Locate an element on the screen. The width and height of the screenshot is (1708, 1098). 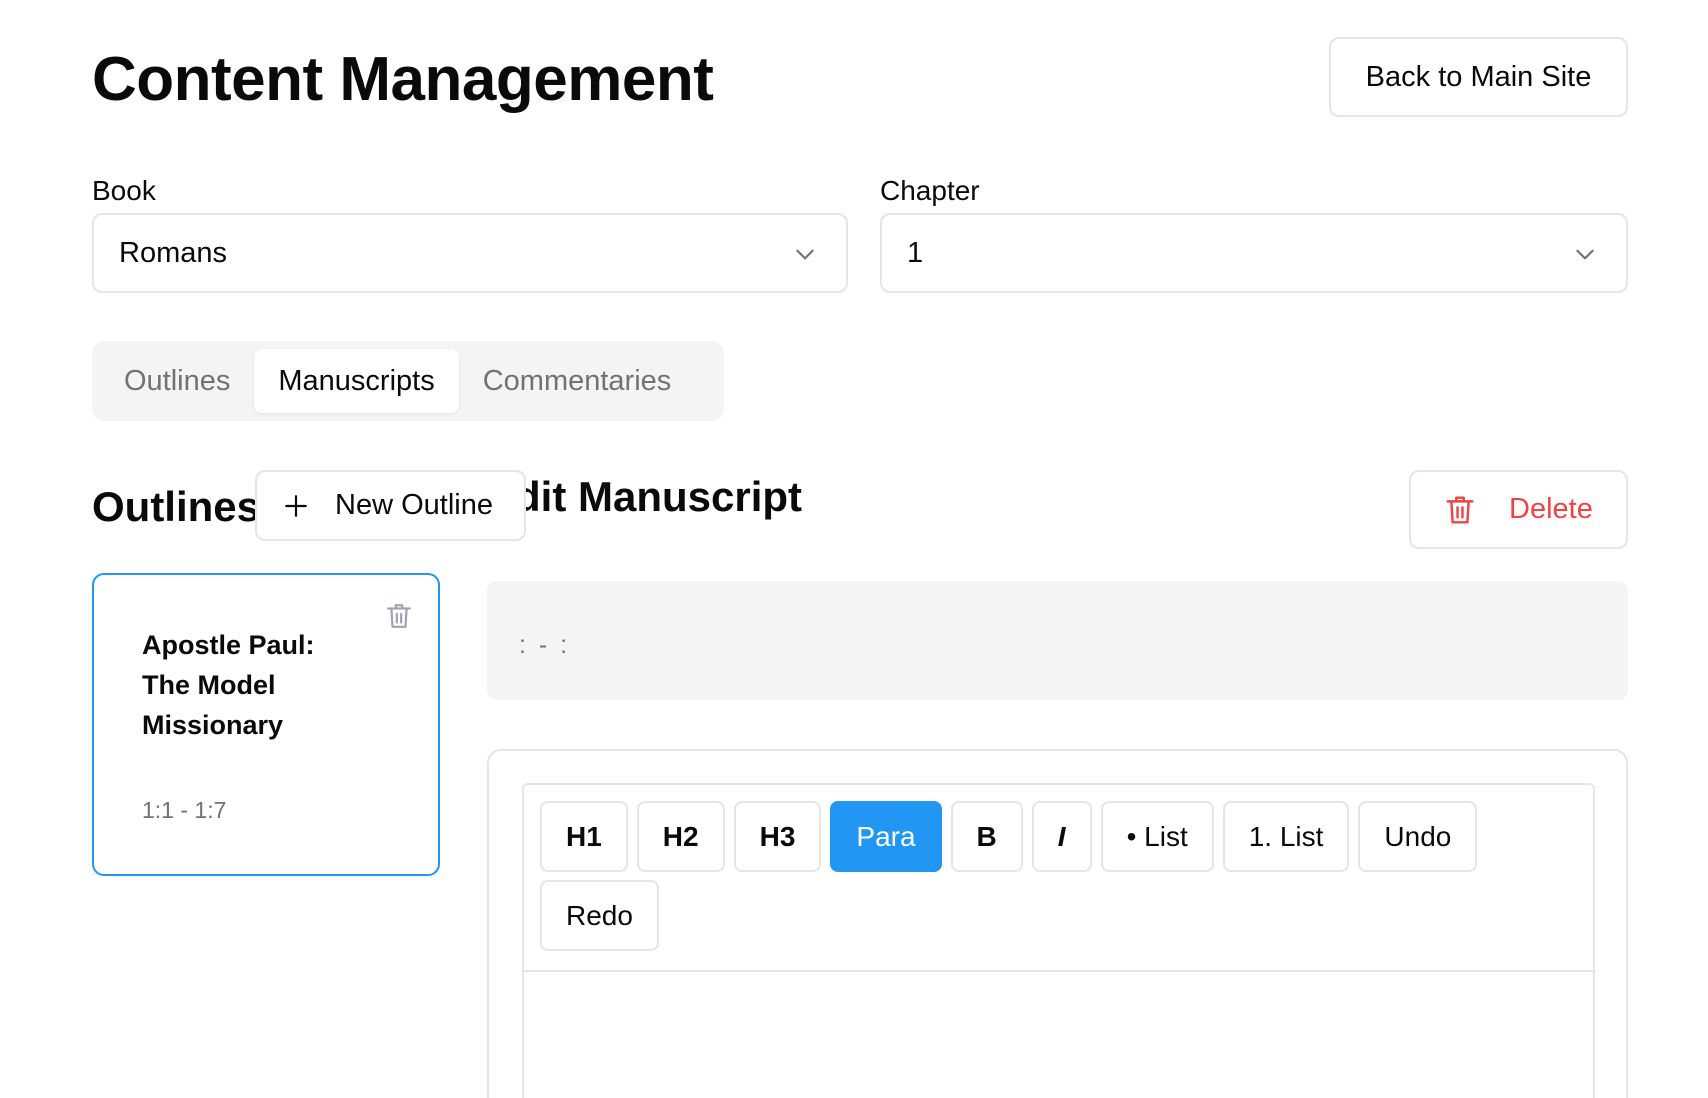
chapter-select-value: 1 is located at coordinates (915, 252).